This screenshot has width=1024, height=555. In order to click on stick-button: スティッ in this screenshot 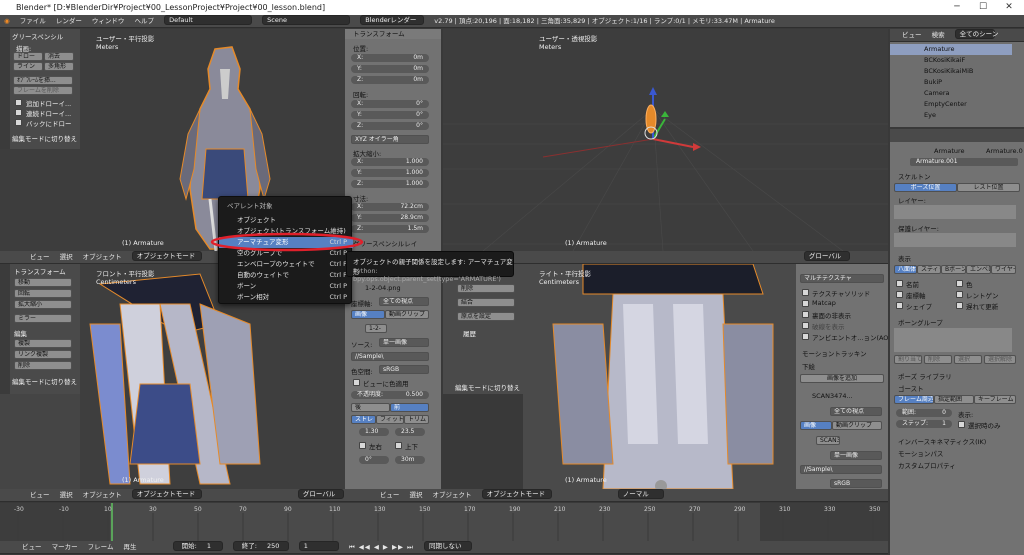, I will do `click(929, 269)`.